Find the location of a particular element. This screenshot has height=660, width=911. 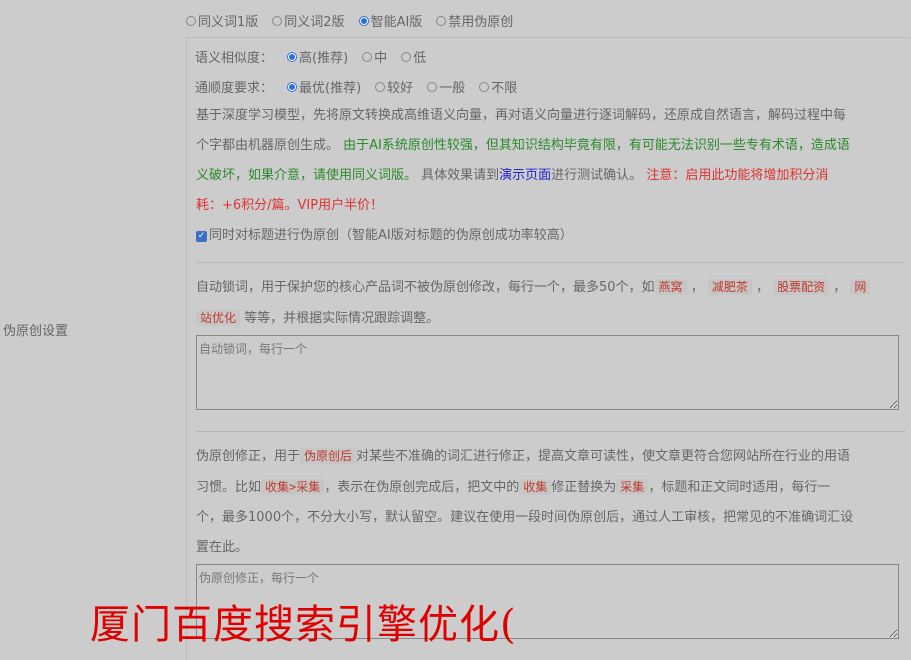

example-tag: 采集 is located at coordinates (632, 487).